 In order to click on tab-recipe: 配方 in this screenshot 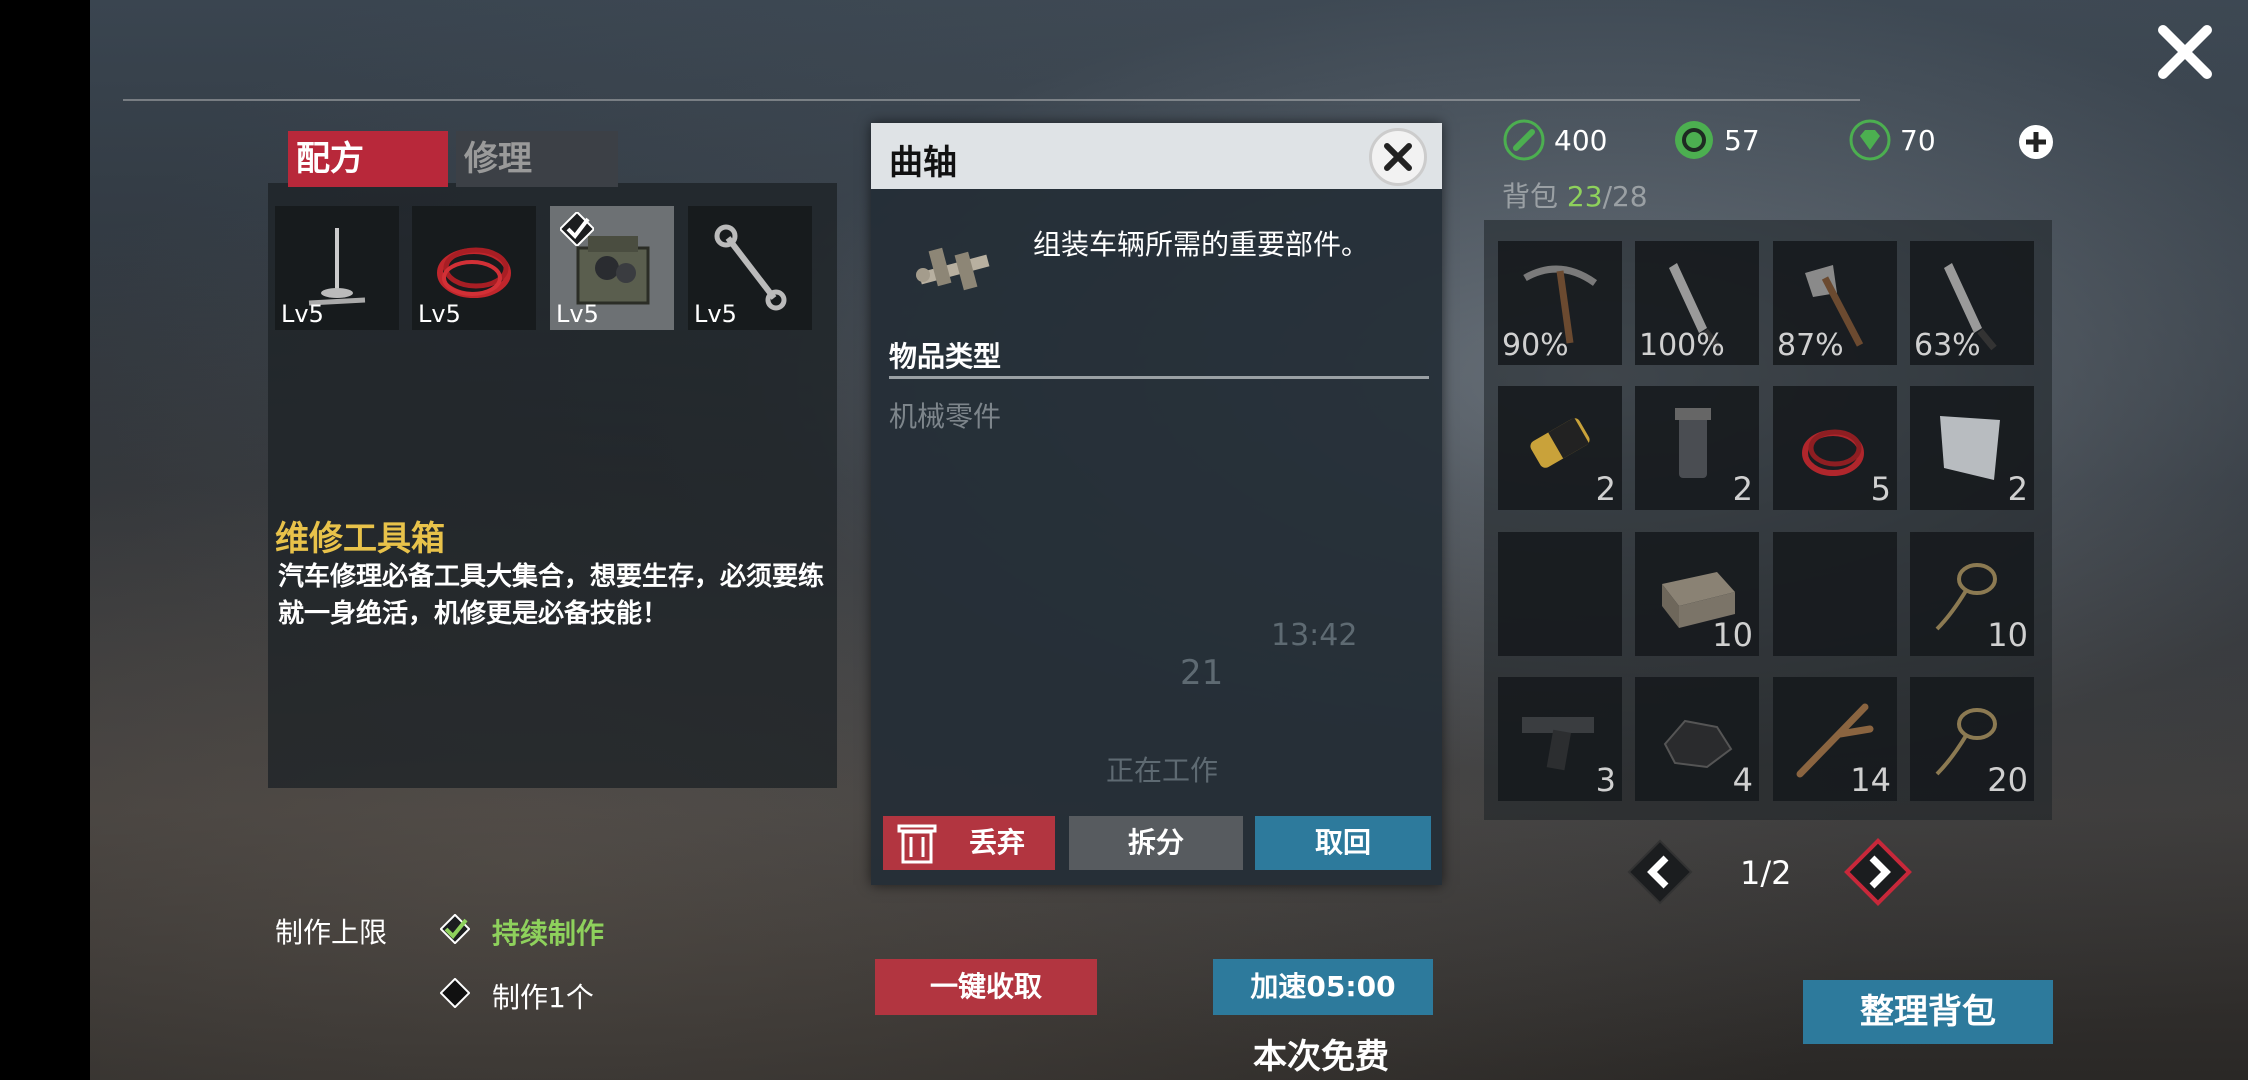, I will do `click(368, 159)`.